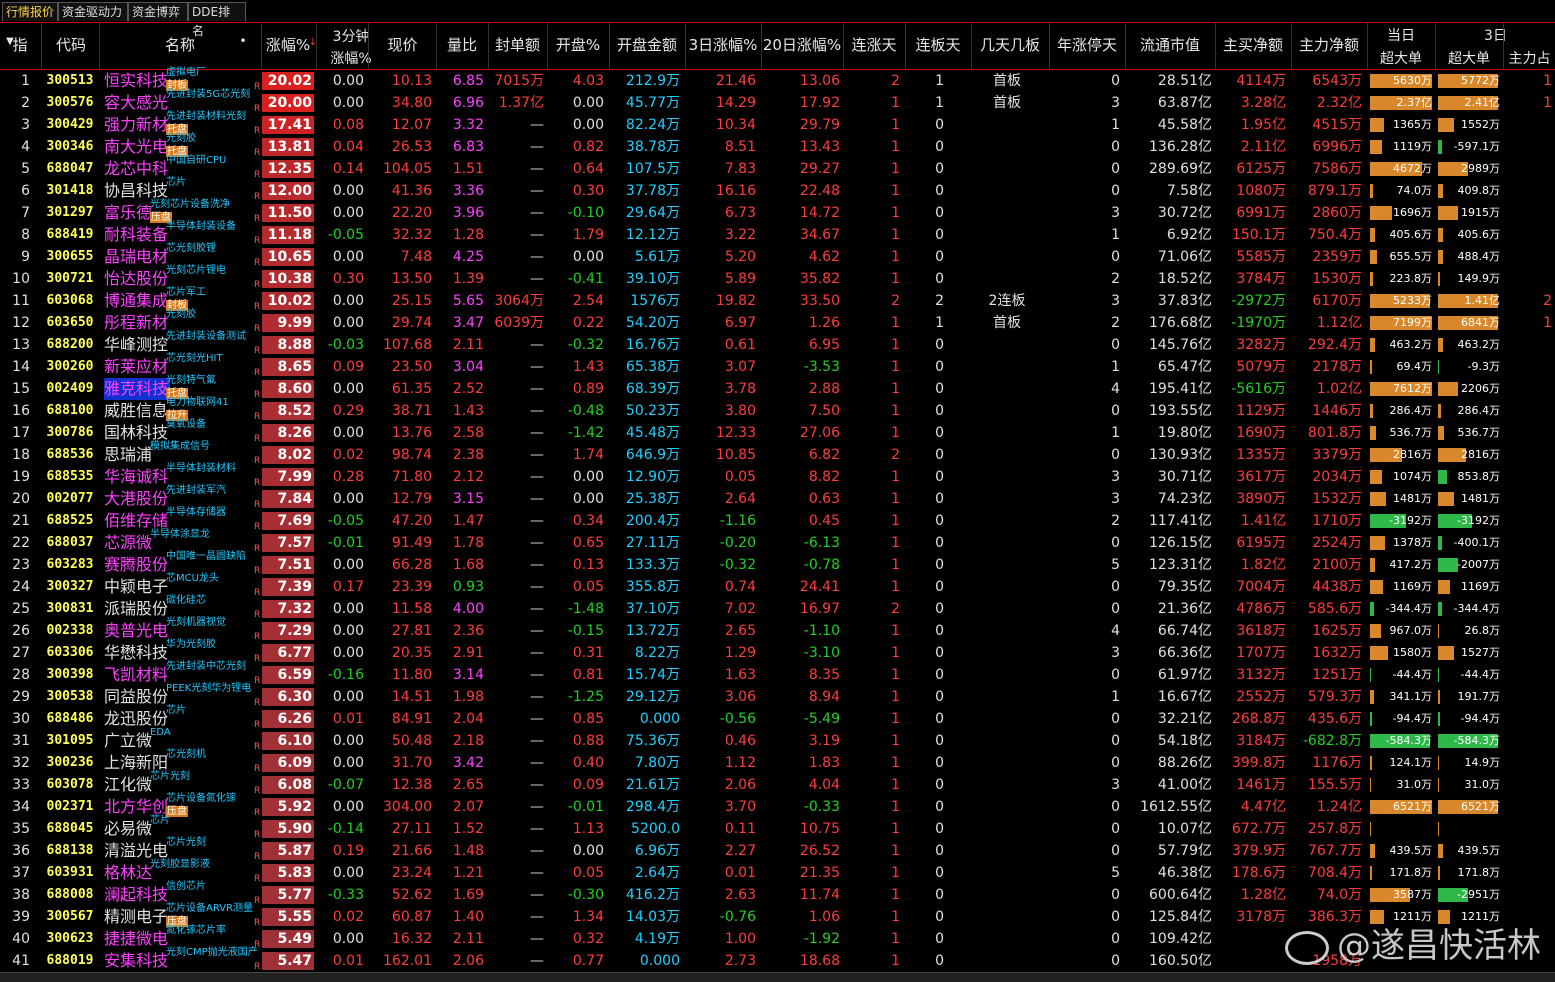 The image size is (1555, 982). What do you see at coordinates (1469, 58) in the screenshot?
I see `col-3day-super: 超大单` at bounding box center [1469, 58].